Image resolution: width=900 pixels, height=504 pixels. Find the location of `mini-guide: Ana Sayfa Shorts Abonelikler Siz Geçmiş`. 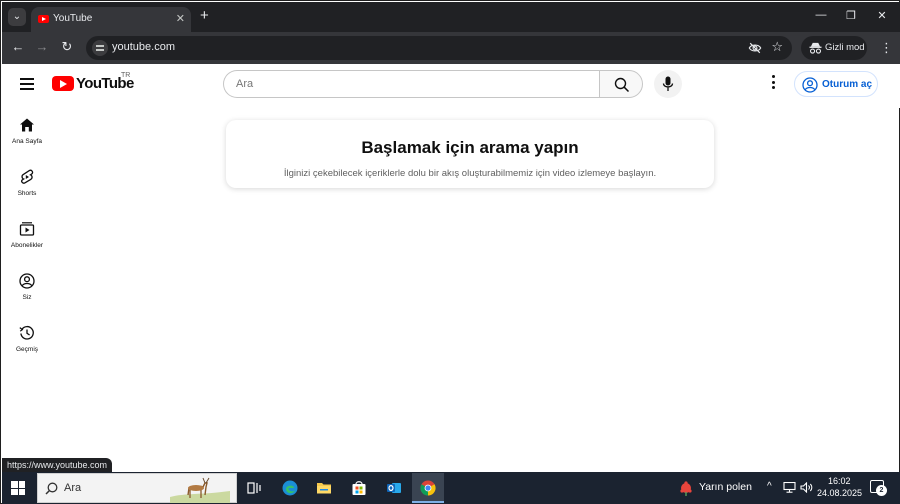

mini-guide: Ana Sayfa Shorts Abonelikler Siz Geçmiş is located at coordinates (27, 258).